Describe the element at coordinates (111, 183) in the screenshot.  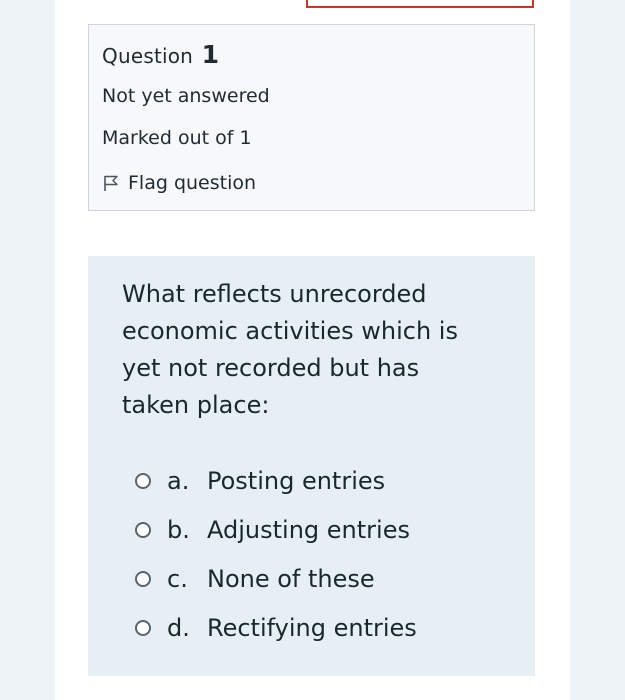
I see `flag-icon` at that location.